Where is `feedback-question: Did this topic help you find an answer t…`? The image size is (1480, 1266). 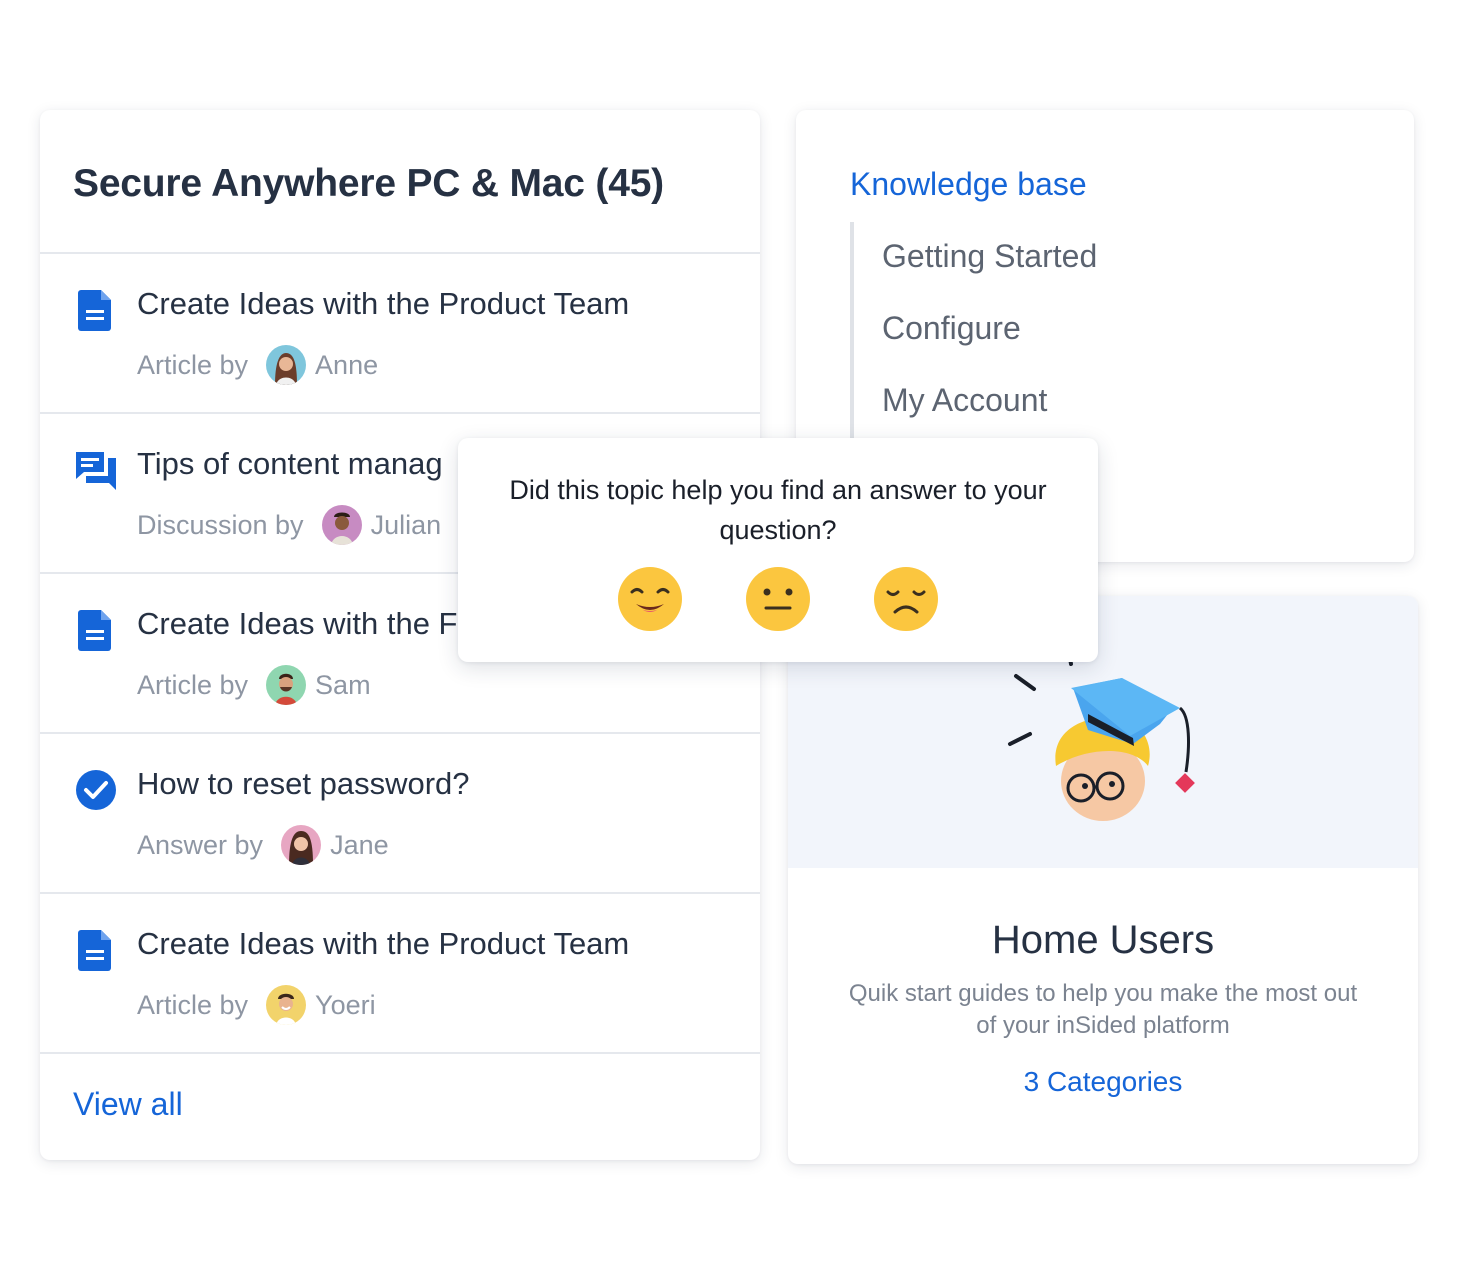
feedback-question: Did this topic help you find an answer t… is located at coordinates (778, 510).